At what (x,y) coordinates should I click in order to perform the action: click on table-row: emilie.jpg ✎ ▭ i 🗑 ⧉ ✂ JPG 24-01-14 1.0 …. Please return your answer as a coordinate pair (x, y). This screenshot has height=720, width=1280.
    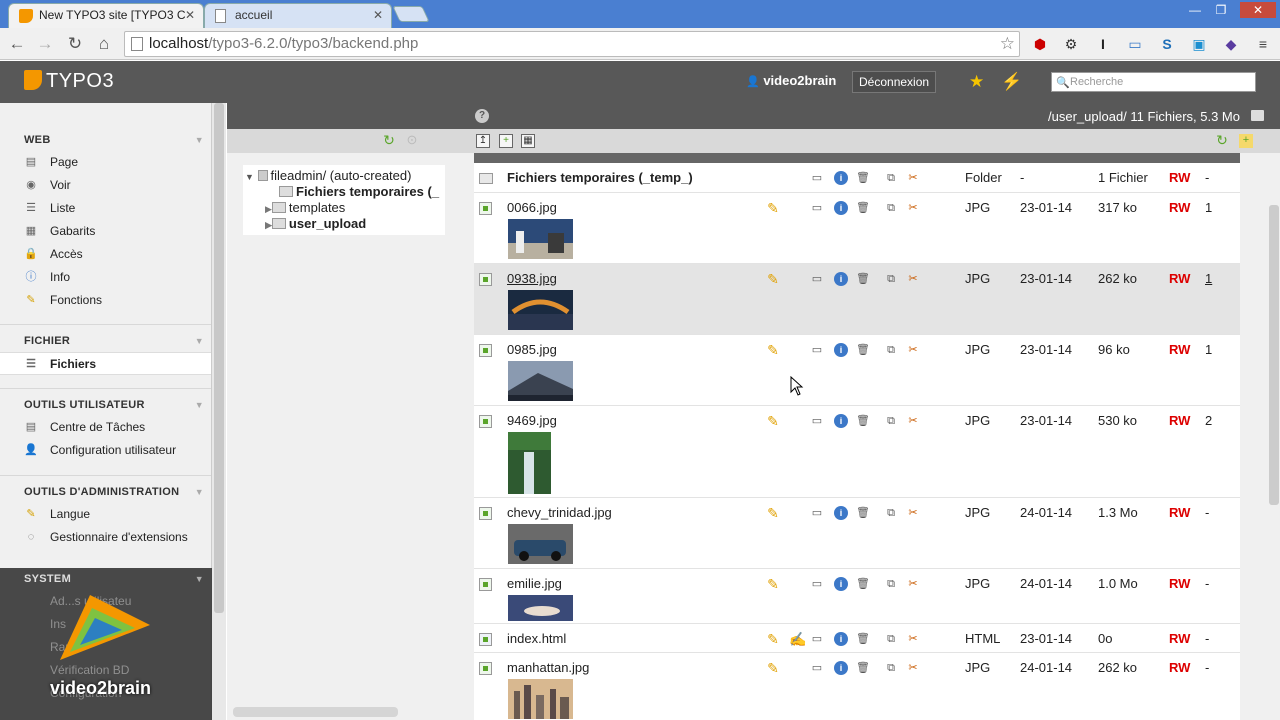
    Looking at the image, I should click on (857, 596).